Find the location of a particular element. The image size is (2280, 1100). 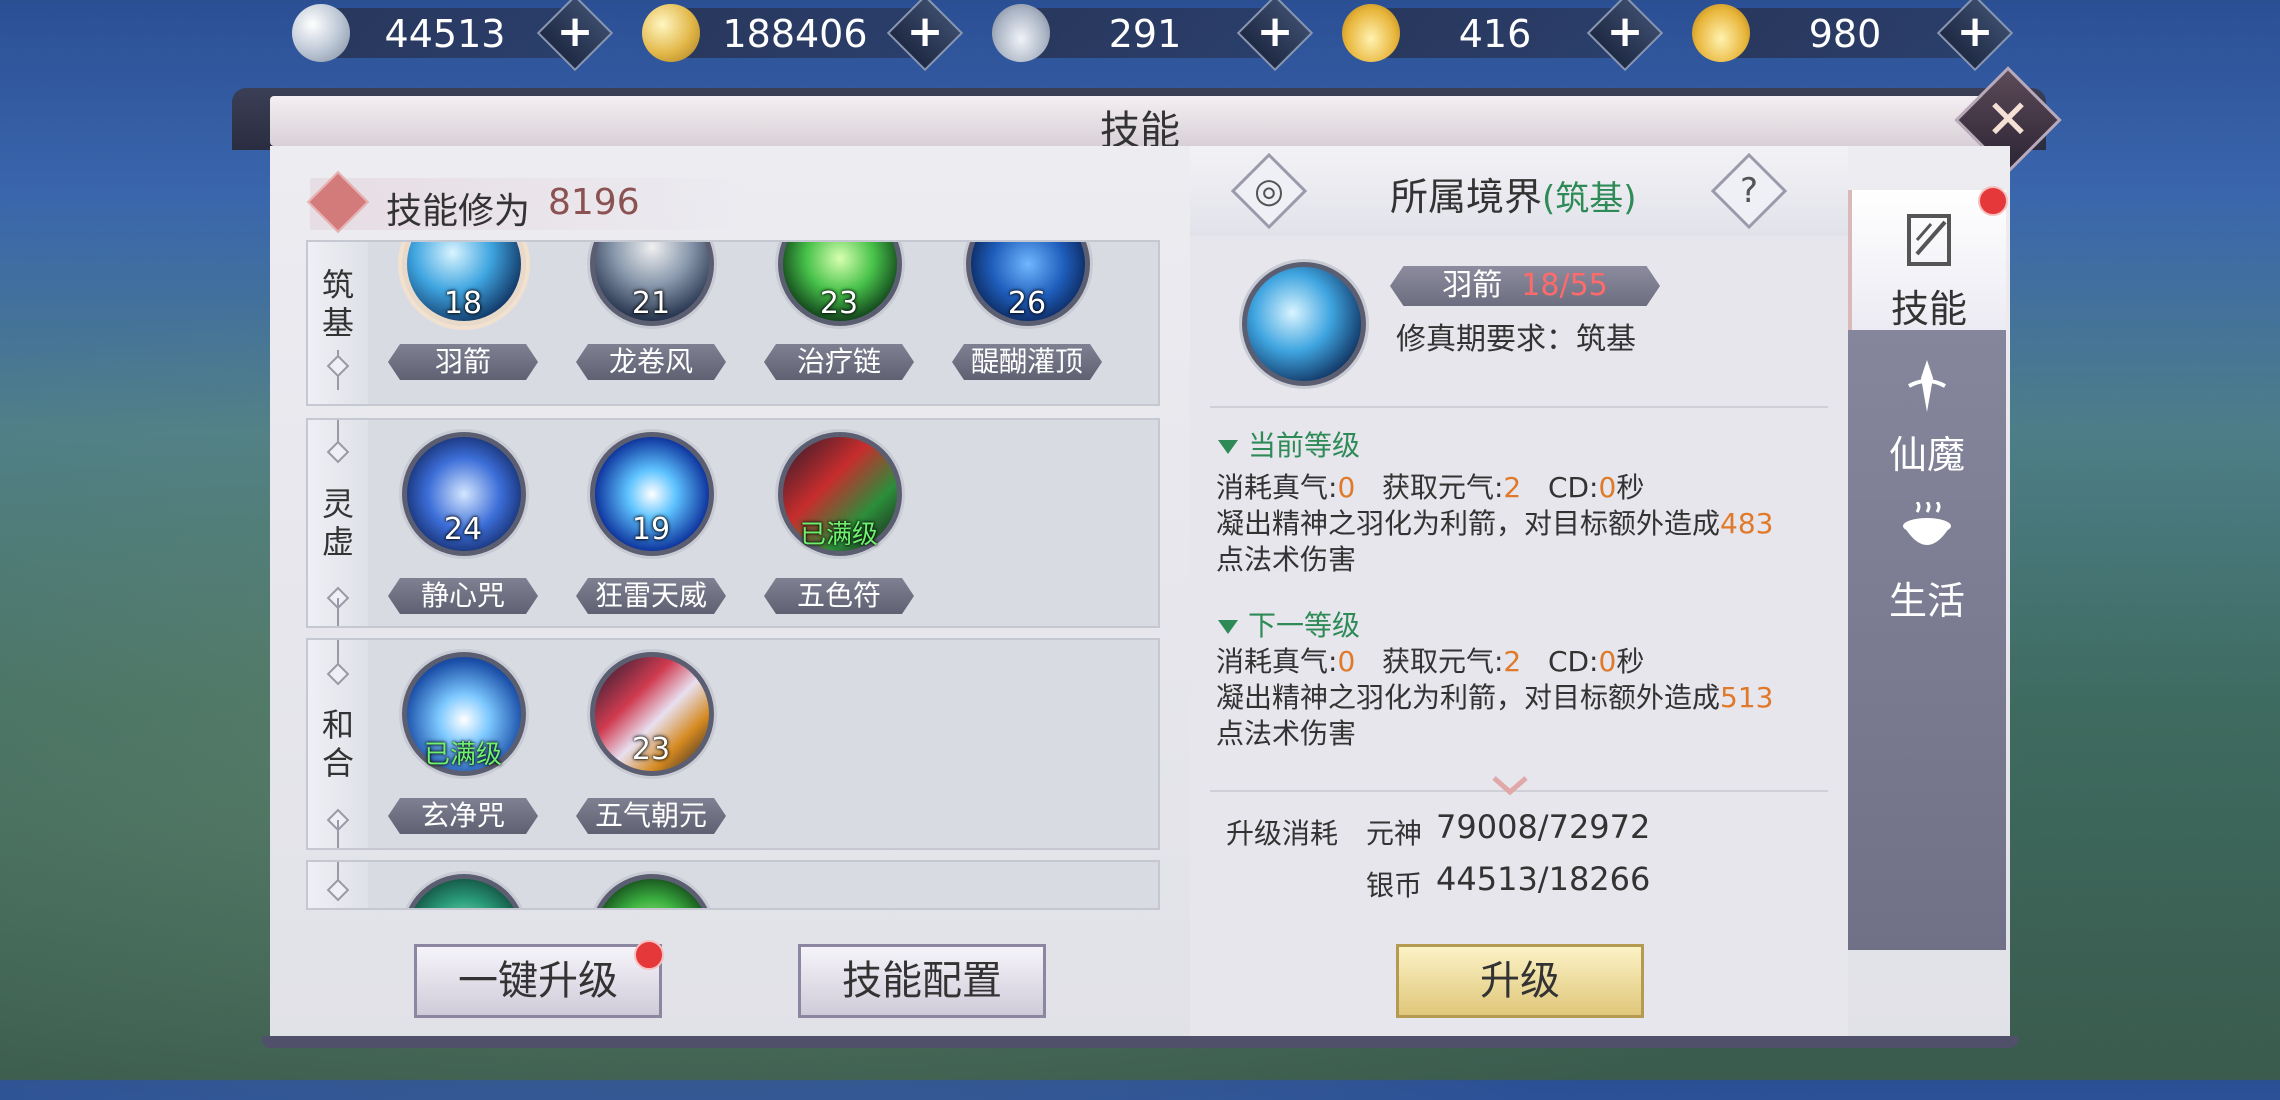

gain-value: 2 is located at coordinates (1512, 661).